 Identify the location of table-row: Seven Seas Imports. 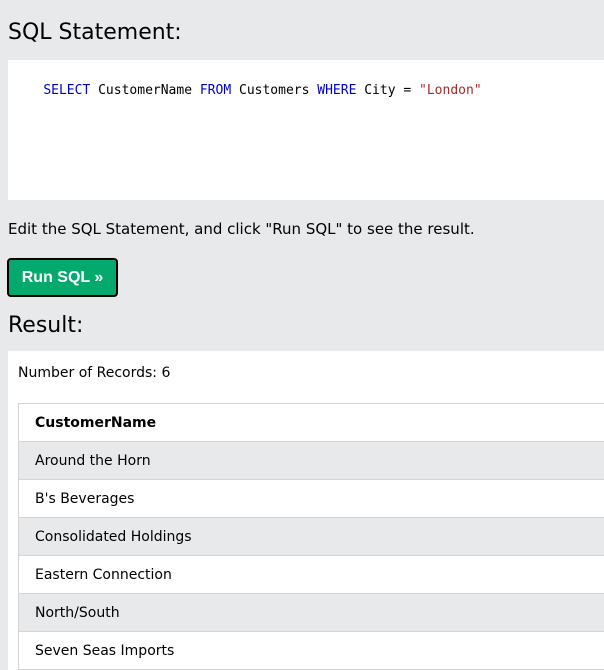
(311, 650).